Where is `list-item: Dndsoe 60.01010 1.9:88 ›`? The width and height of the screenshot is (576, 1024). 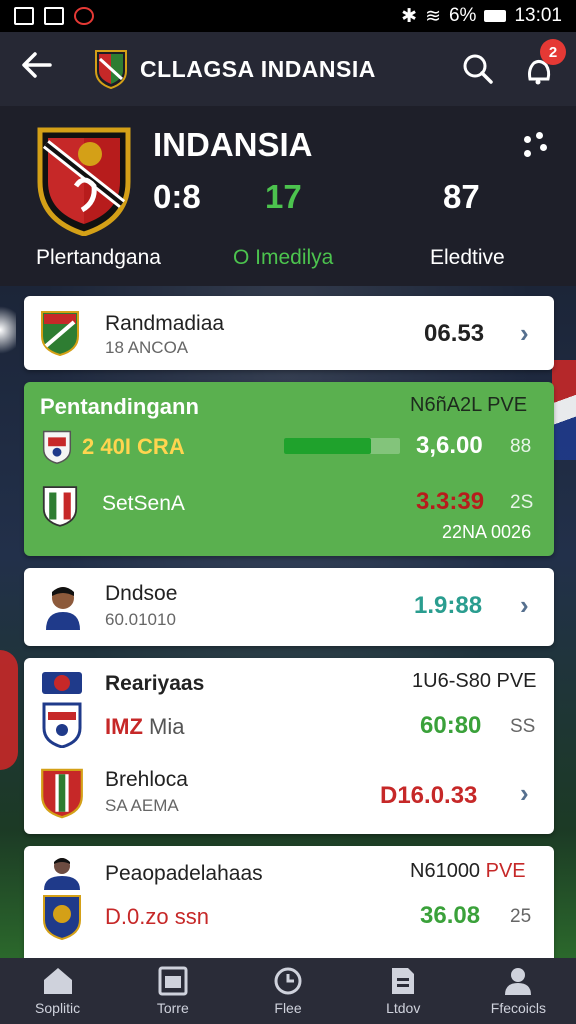
list-item: Dndsoe 60.01010 1.9:88 › is located at coordinates (289, 607).